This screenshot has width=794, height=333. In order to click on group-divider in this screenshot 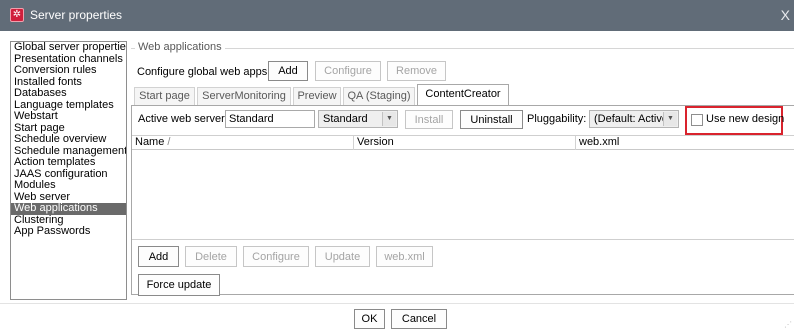, I will do `click(462, 48)`.